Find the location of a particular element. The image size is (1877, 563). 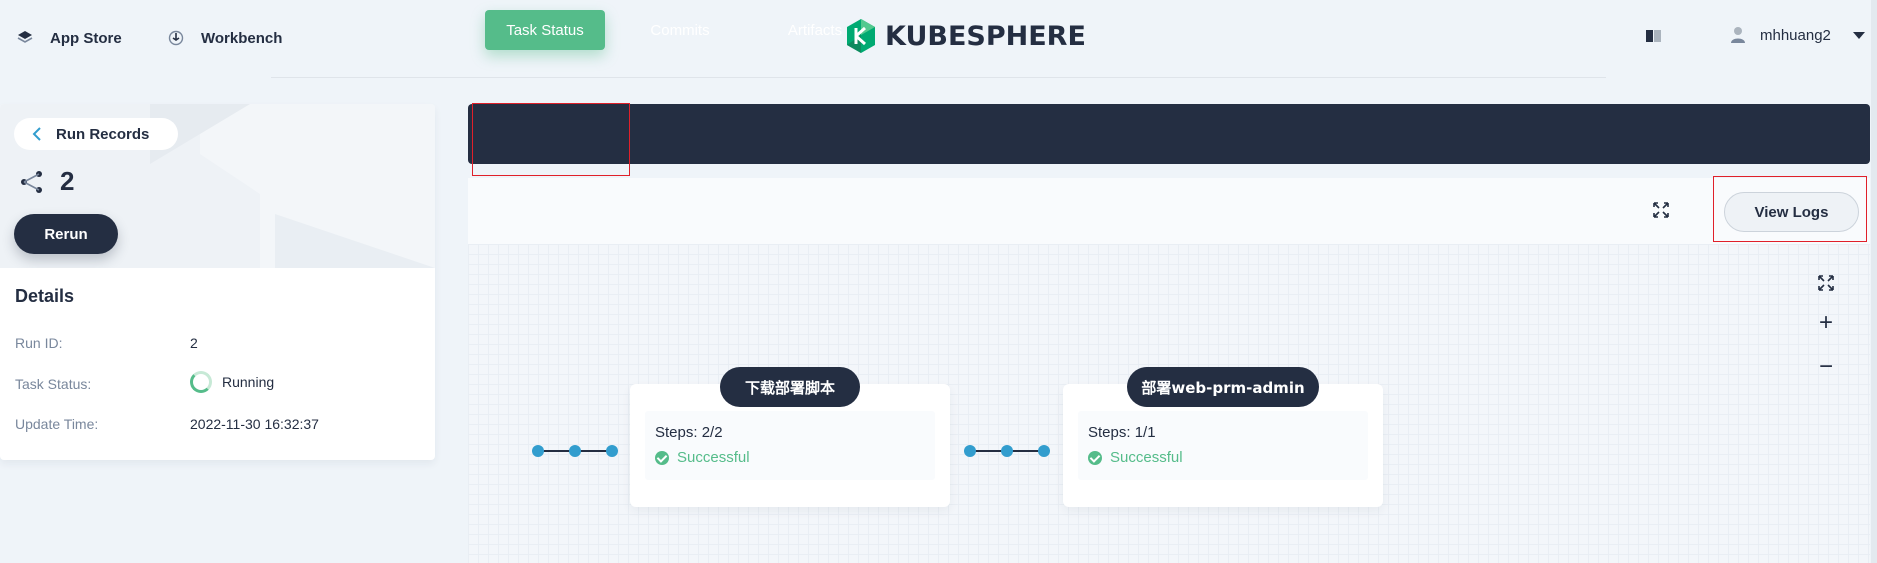

back-to-run-records: Run Records is located at coordinates (96, 134).